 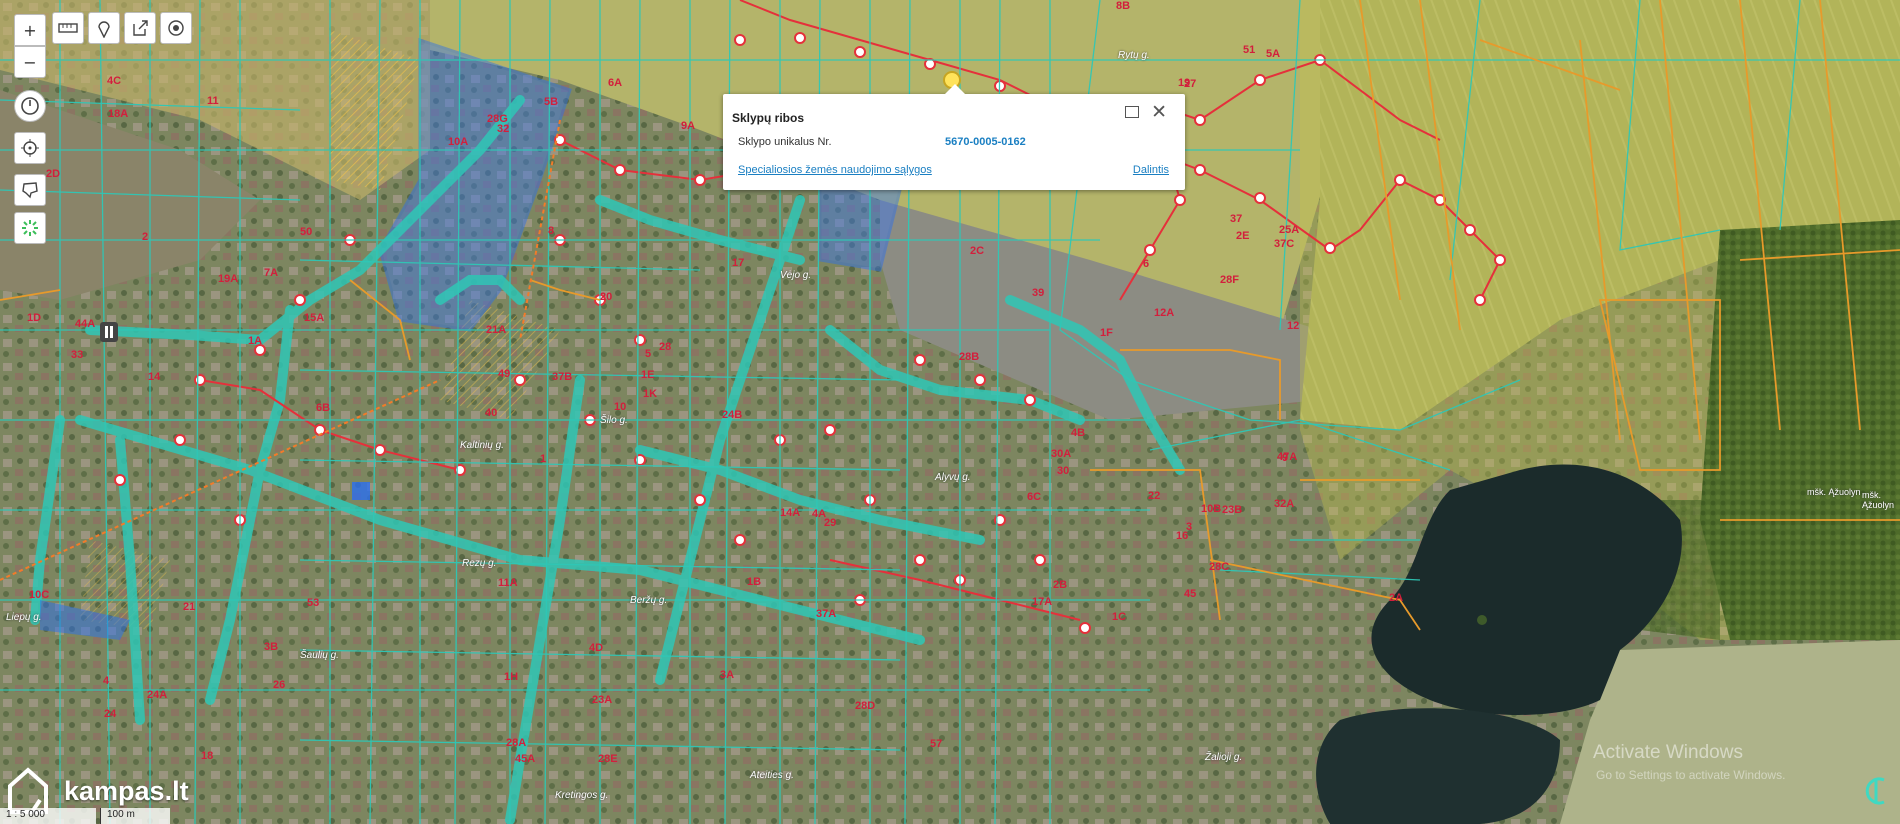 What do you see at coordinates (1132, 112) in the screenshot?
I see `maximize-icon` at bounding box center [1132, 112].